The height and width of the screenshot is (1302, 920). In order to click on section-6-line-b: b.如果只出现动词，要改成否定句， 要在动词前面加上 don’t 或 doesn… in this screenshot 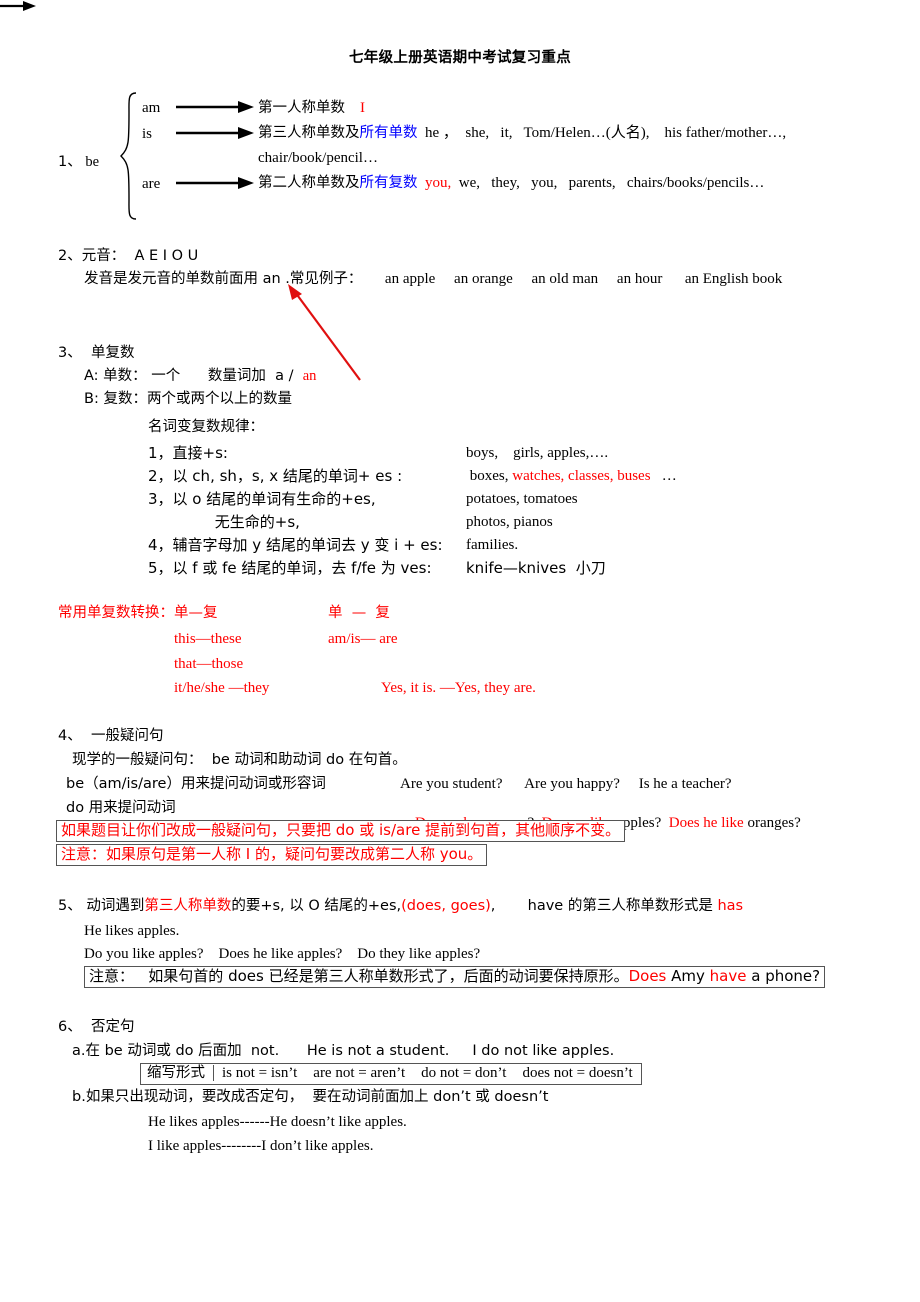, I will do `click(310, 1097)`.